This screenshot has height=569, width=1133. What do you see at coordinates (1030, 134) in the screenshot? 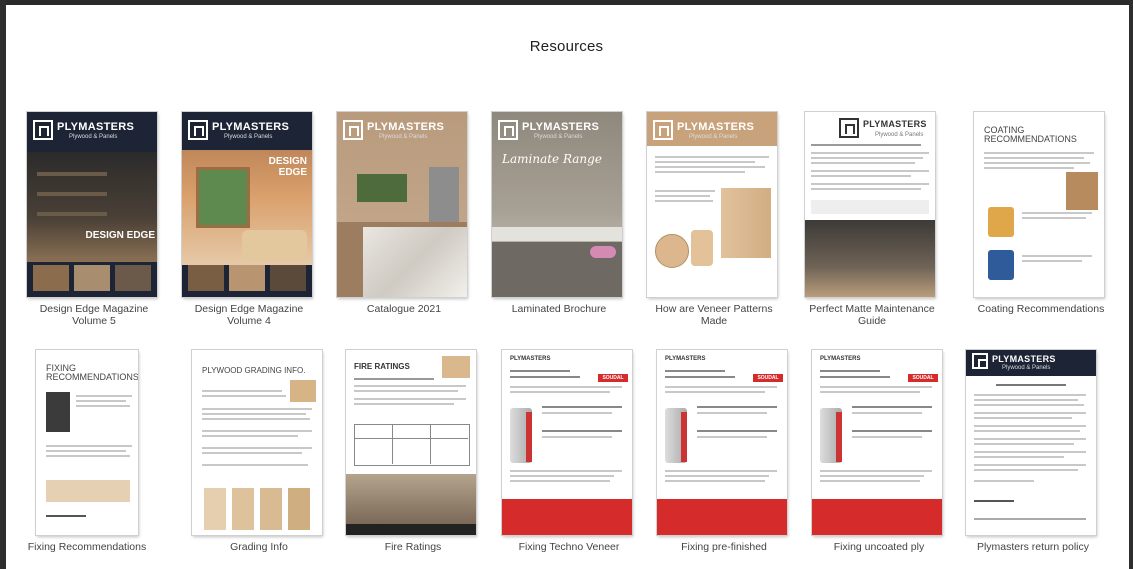
I see `cover-title-text: COATING RECOMMENDATIONS` at bounding box center [1030, 134].